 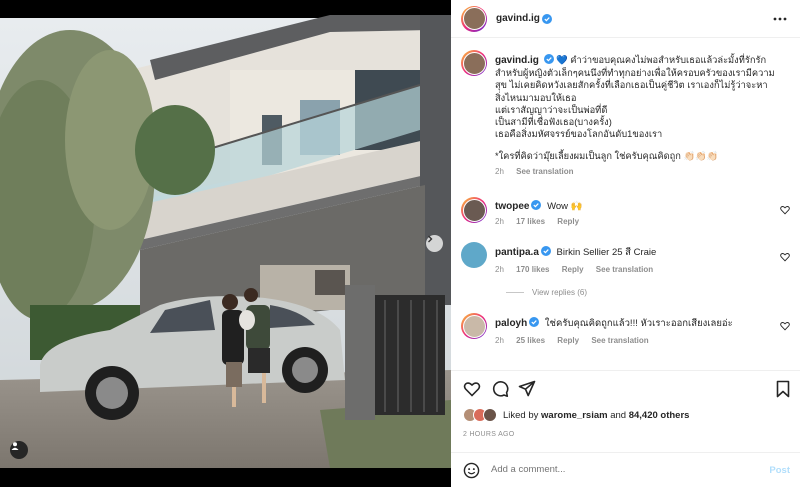 What do you see at coordinates (512, 206) in the screenshot?
I see `comment-username: twopee` at bounding box center [512, 206].